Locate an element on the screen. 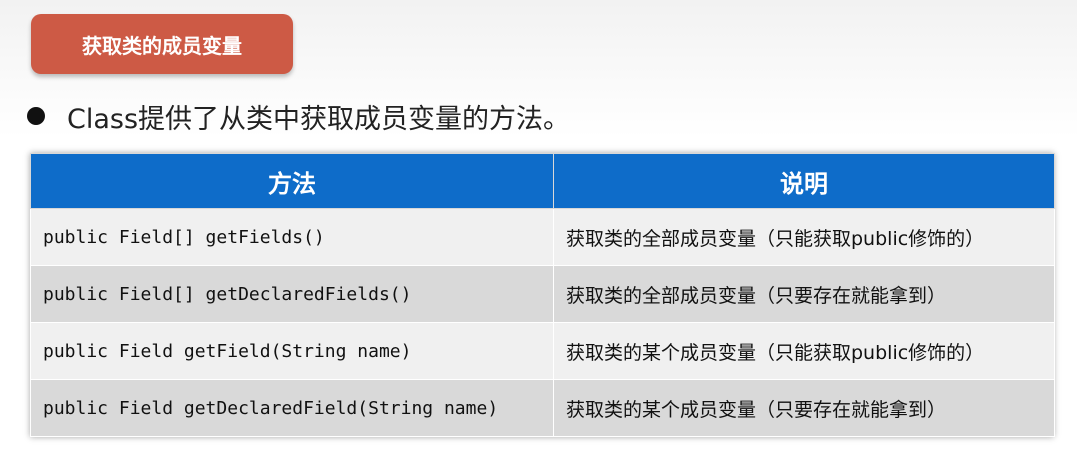 This screenshot has width=1077, height=459. section-title-badge: 获取类的成员变量 is located at coordinates (162, 44).